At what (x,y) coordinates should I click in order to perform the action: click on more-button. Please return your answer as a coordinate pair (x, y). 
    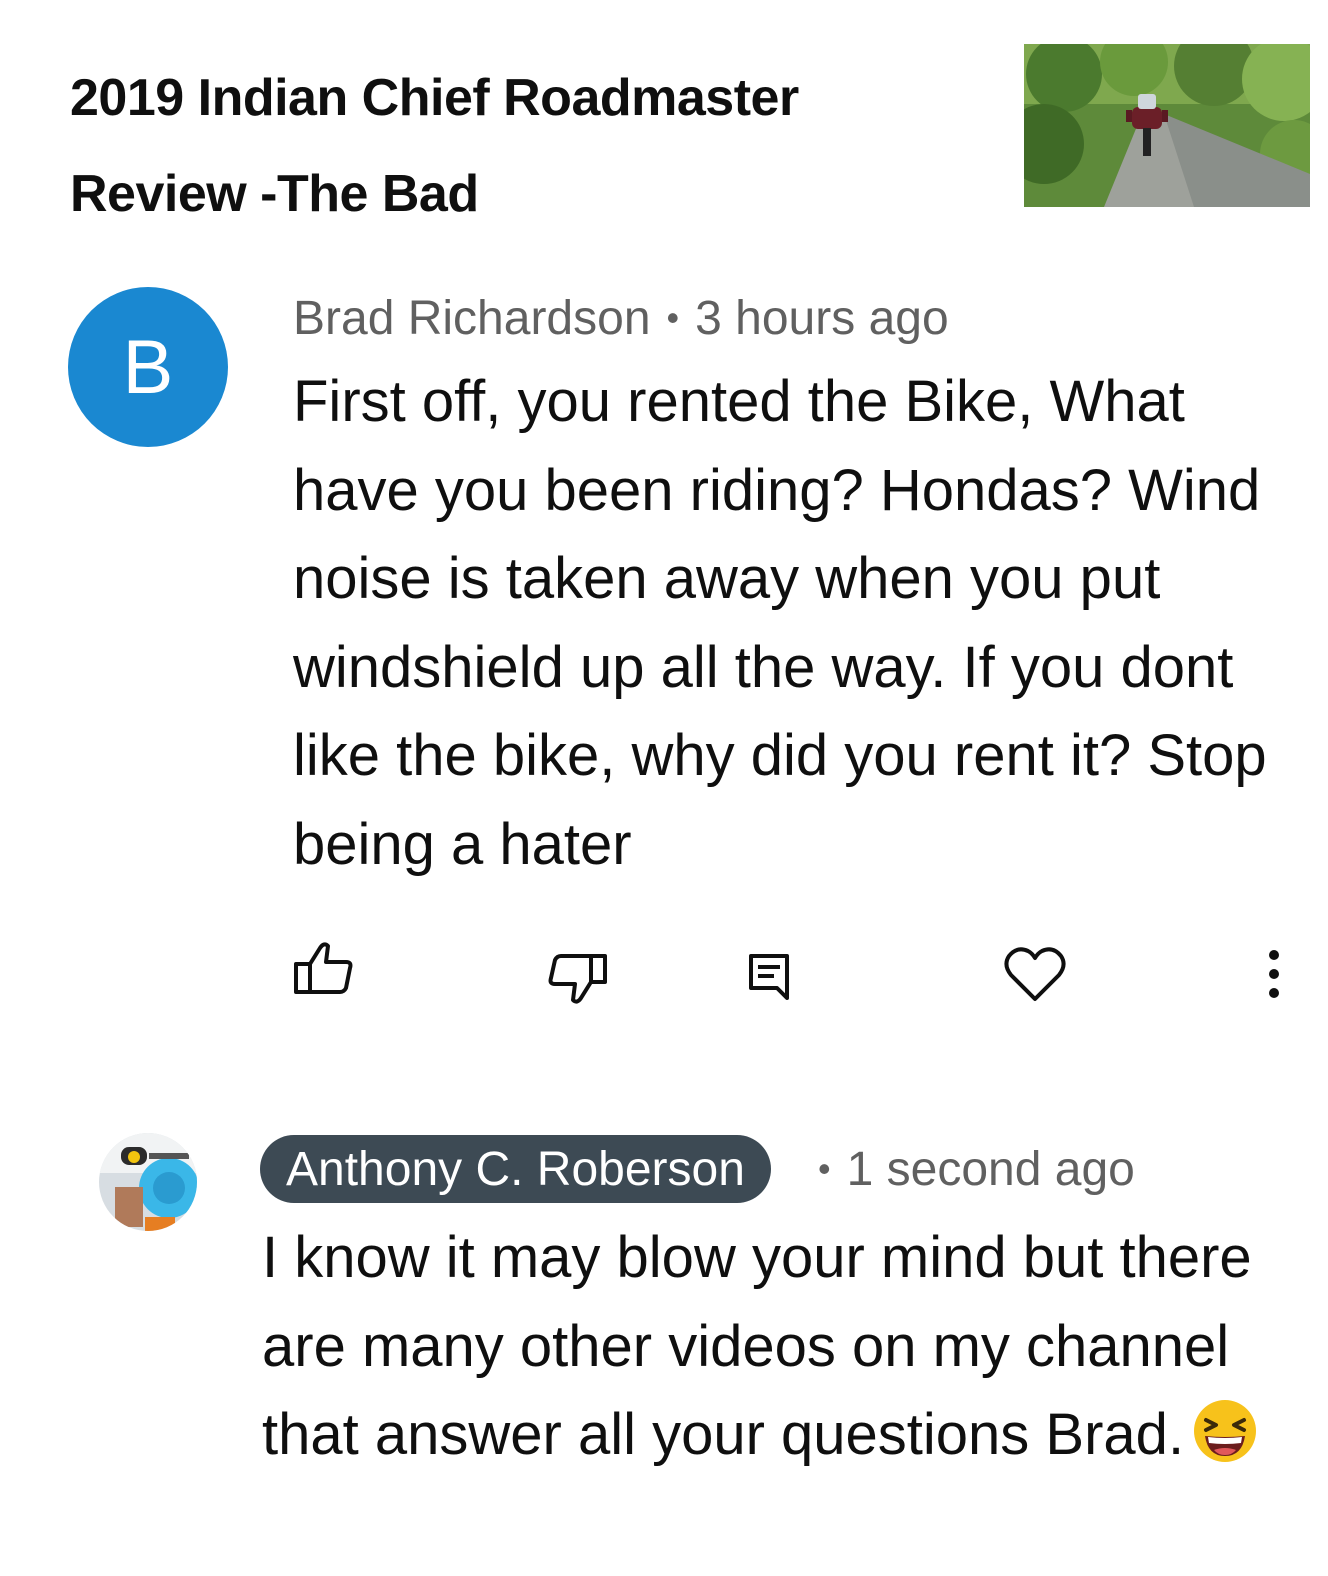
    Looking at the image, I should click on (1274, 974).